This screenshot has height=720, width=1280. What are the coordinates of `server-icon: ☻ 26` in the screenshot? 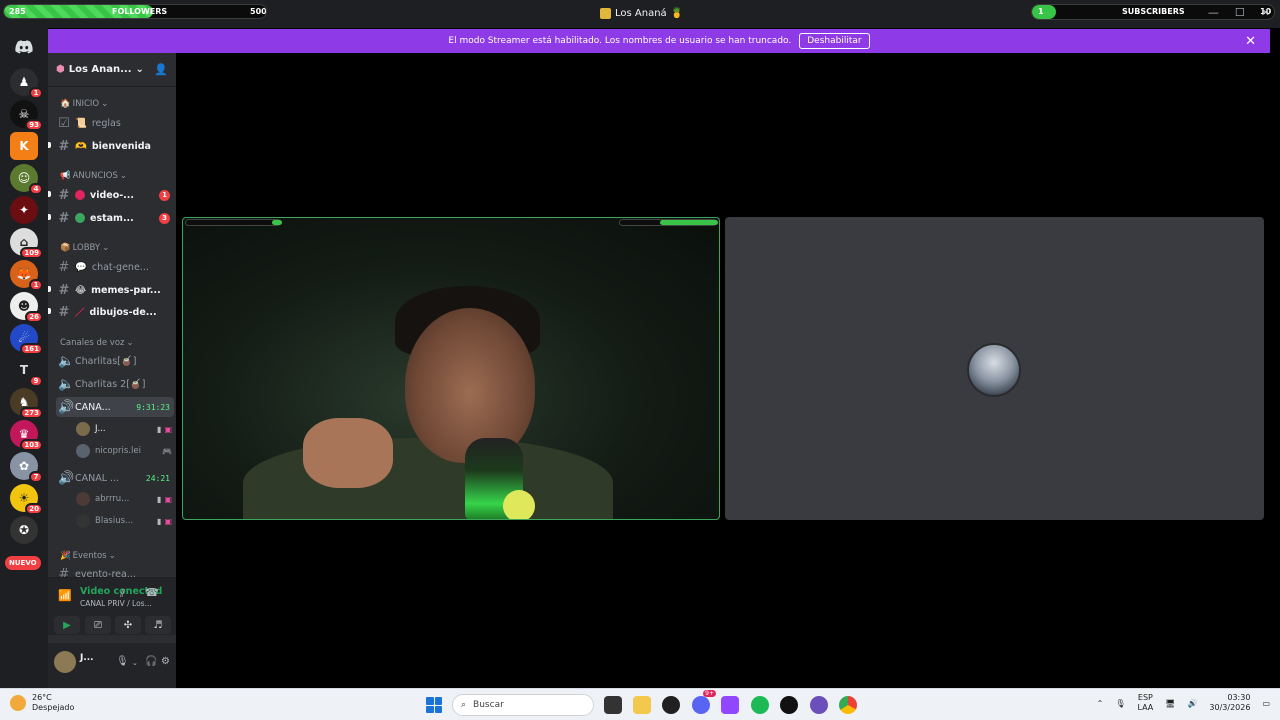 It's located at (26, 307).